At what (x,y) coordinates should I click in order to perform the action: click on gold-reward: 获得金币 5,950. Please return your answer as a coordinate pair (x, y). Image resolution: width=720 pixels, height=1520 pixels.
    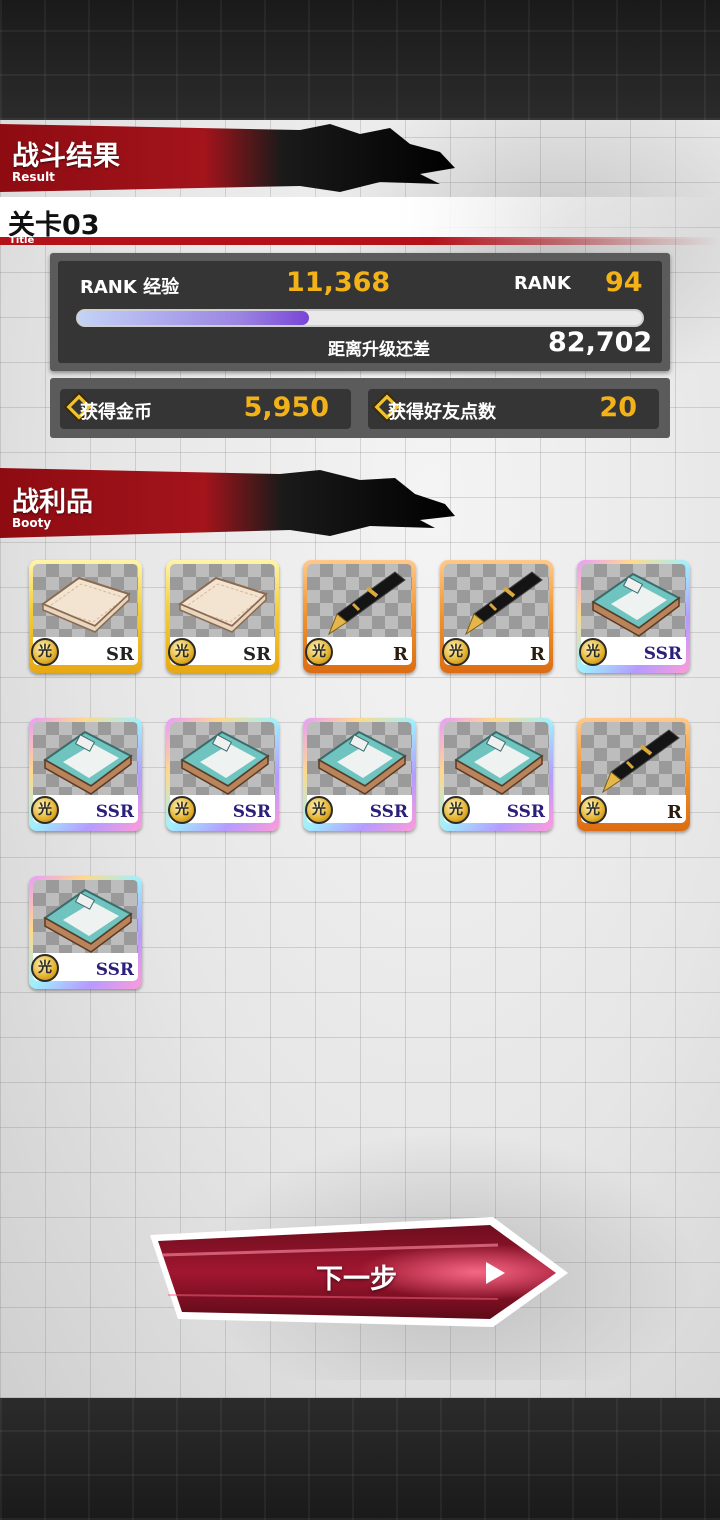
    Looking at the image, I should click on (205, 409).